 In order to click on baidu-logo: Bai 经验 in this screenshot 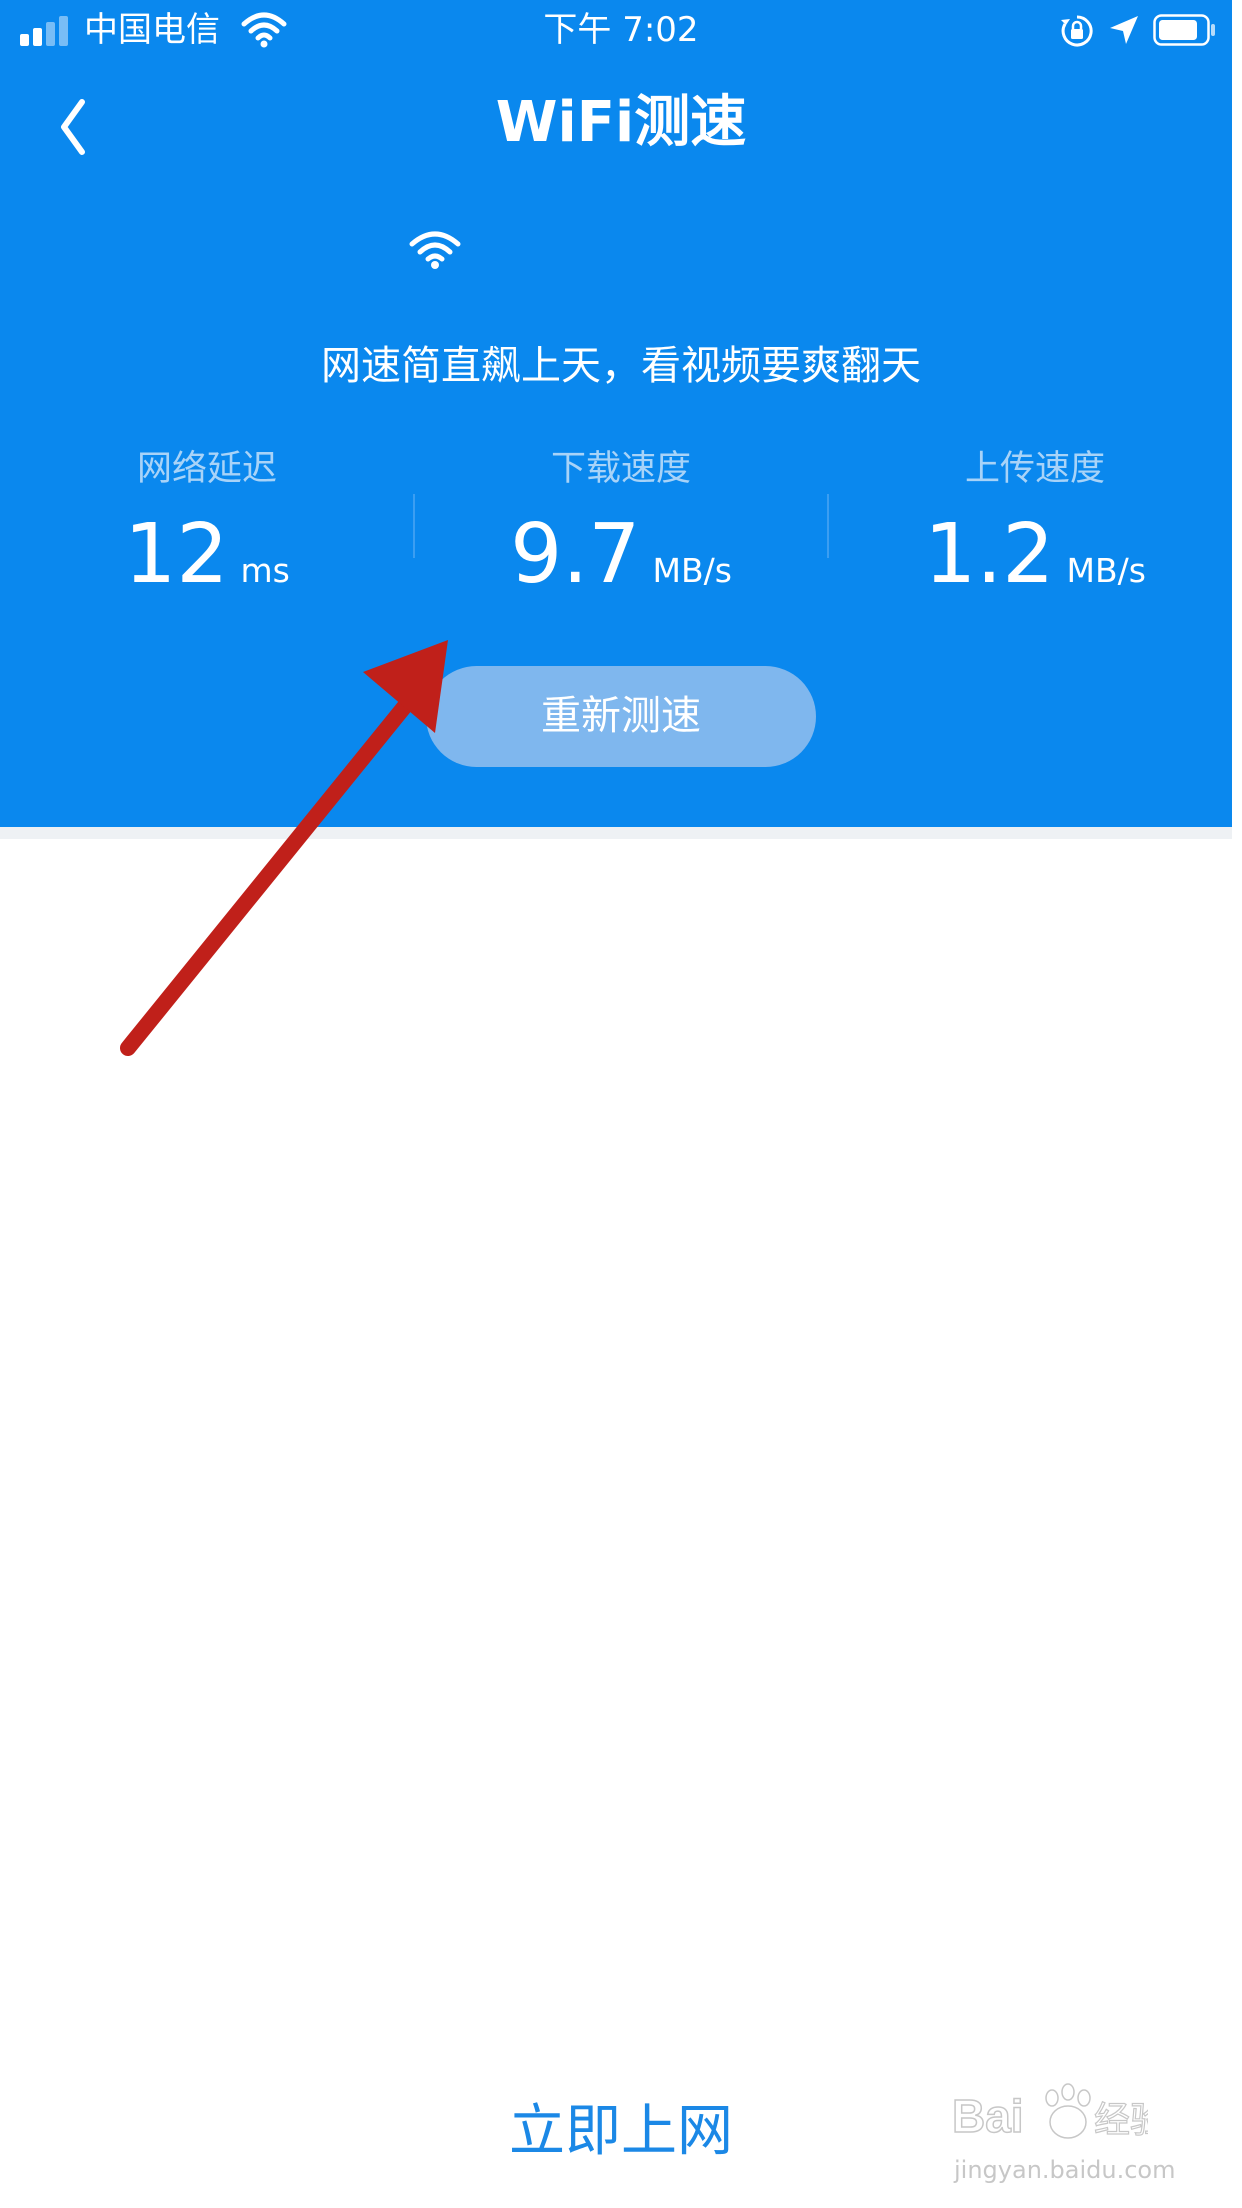, I will do `click(1049, 2113)`.